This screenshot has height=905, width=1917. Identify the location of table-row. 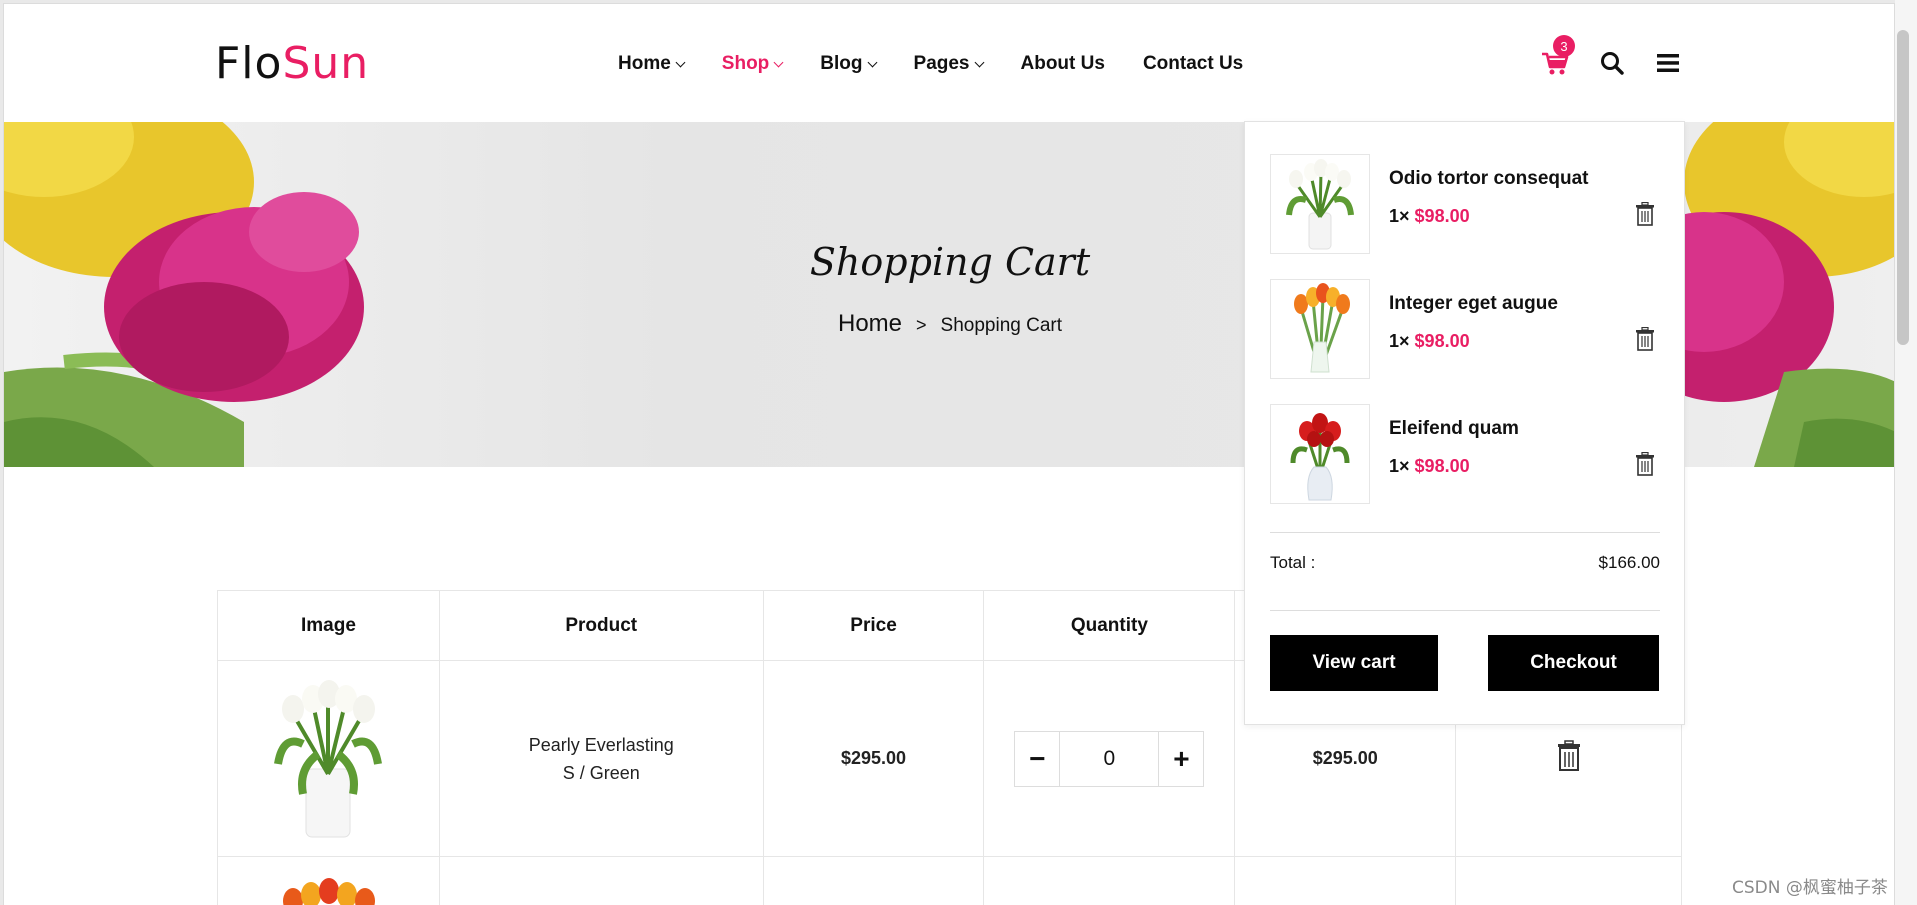
(949, 880).